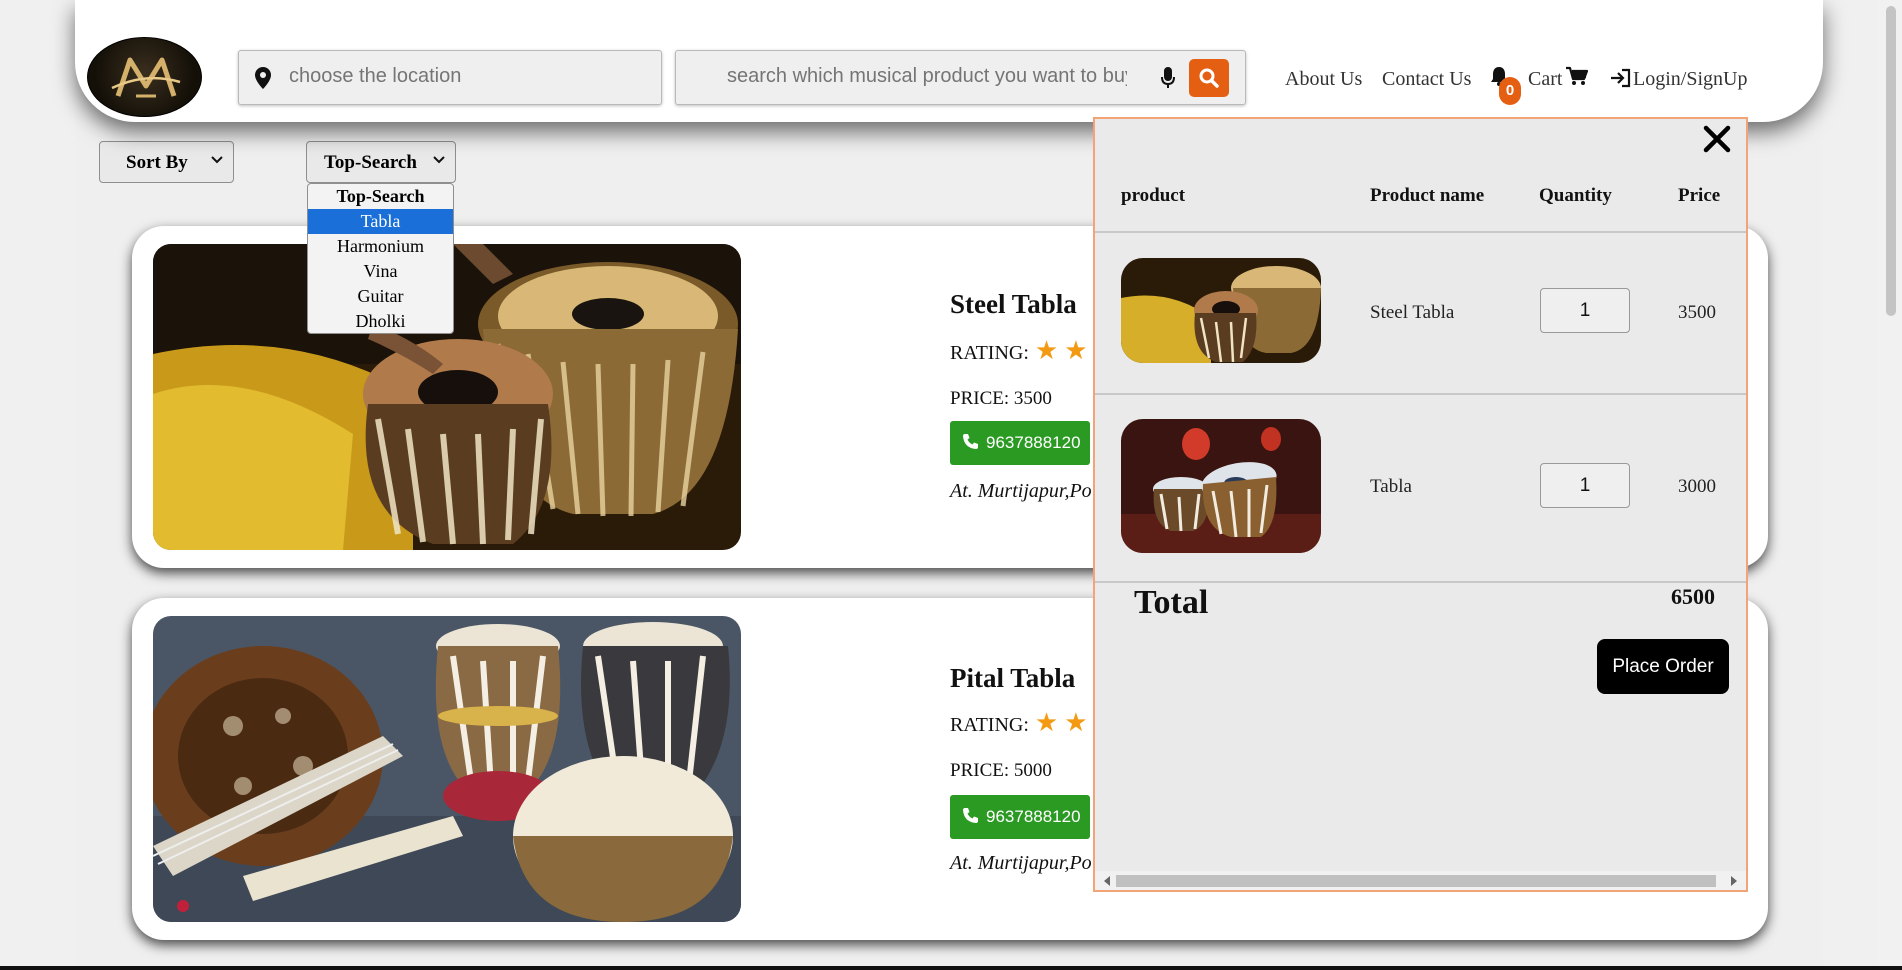 The width and height of the screenshot is (1902, 970). I want to click on brand-logo, so click(144, 77).